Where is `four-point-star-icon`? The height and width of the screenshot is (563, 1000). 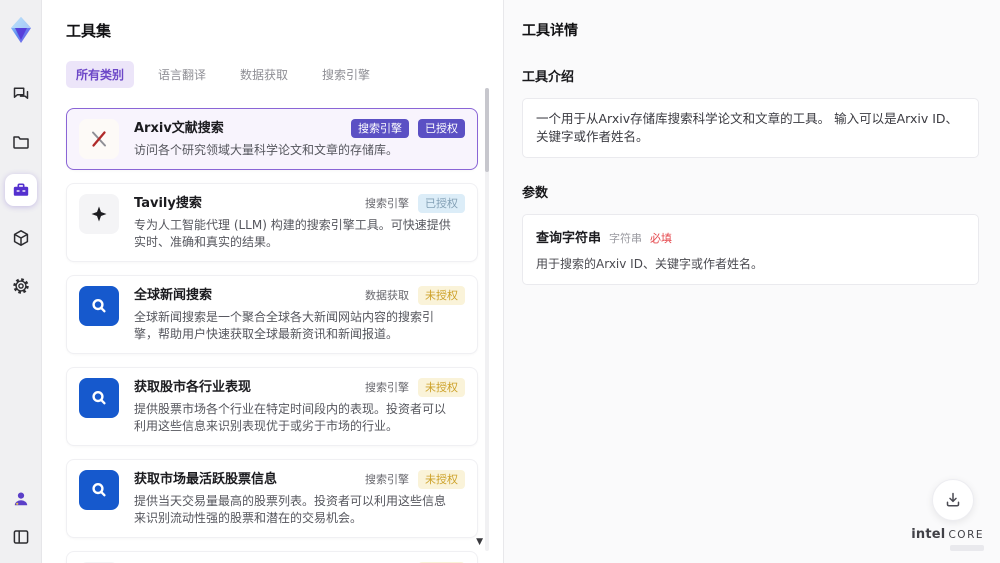
four-point-star-icon is located at coordinates (99, 214).